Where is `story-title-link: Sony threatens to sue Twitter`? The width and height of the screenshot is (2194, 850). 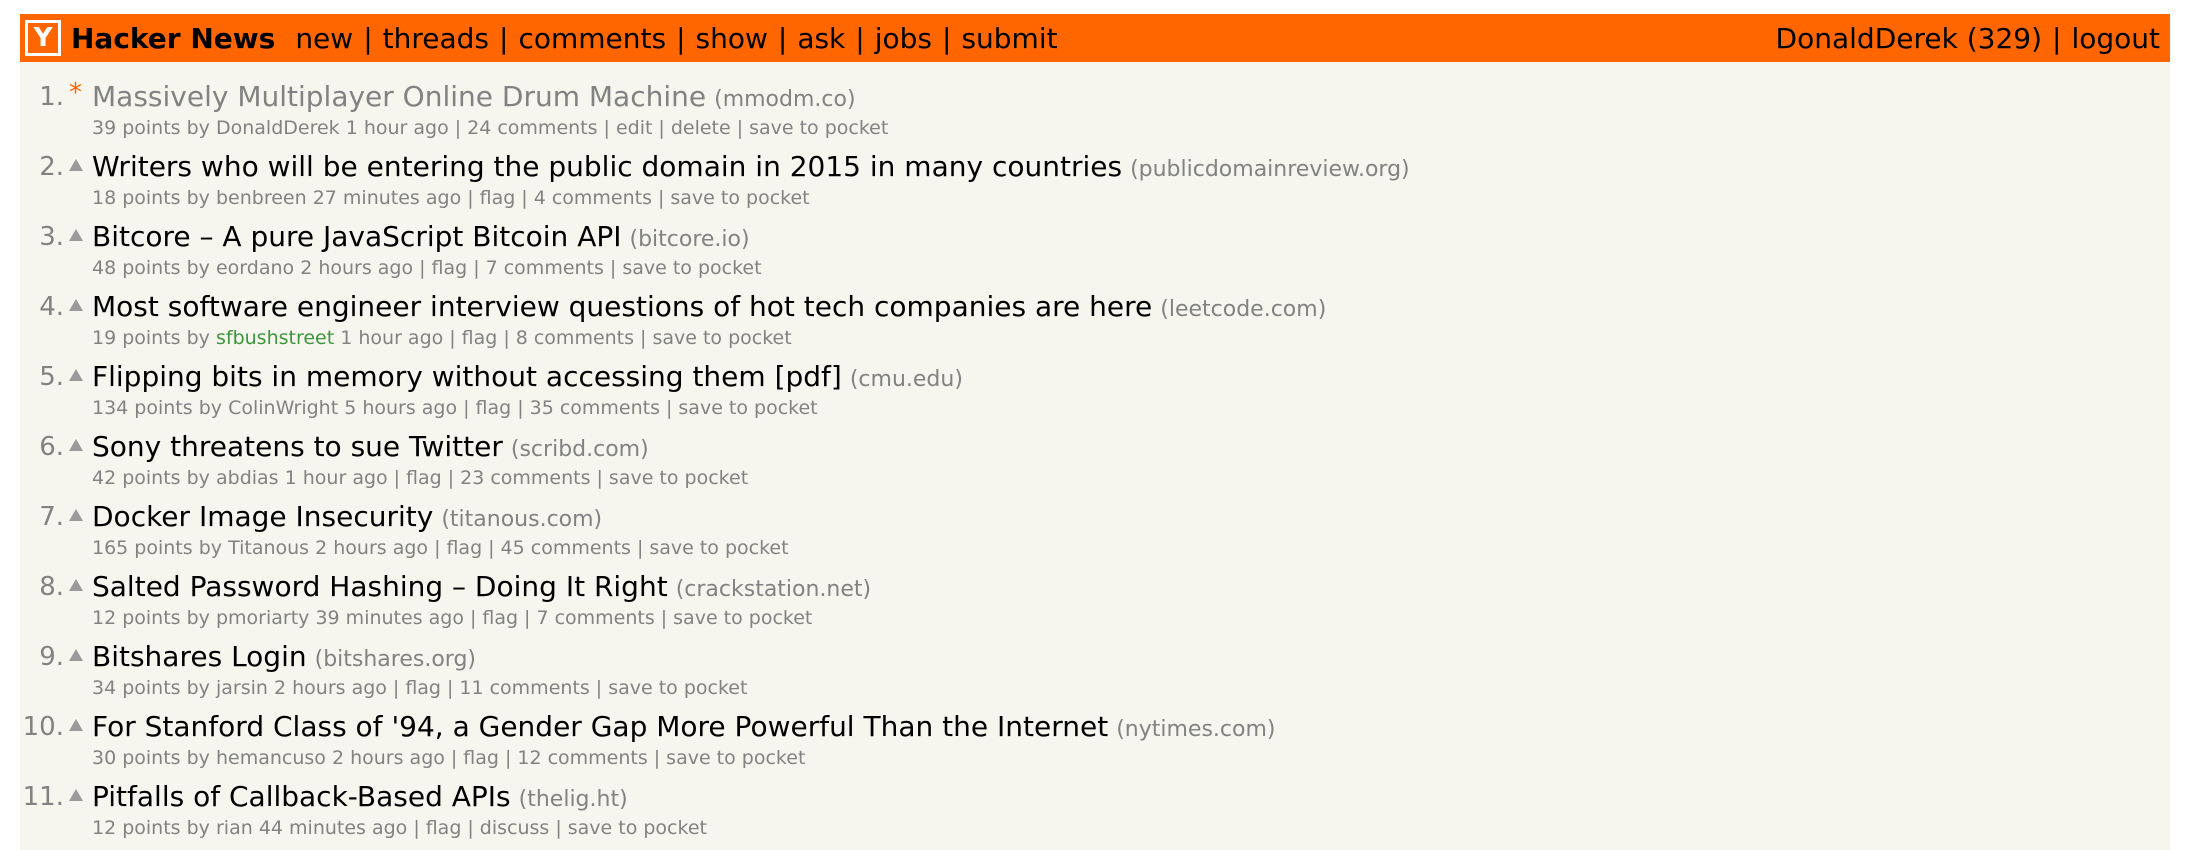
story-title-link: Sony threatens to sue Twitter is located at coordinates (297, 446).